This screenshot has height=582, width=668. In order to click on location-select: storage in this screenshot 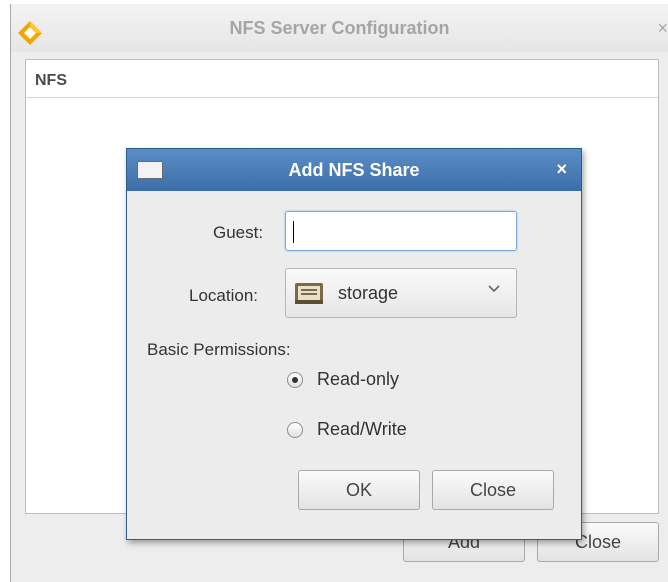, I will do `click(401, 293)`.